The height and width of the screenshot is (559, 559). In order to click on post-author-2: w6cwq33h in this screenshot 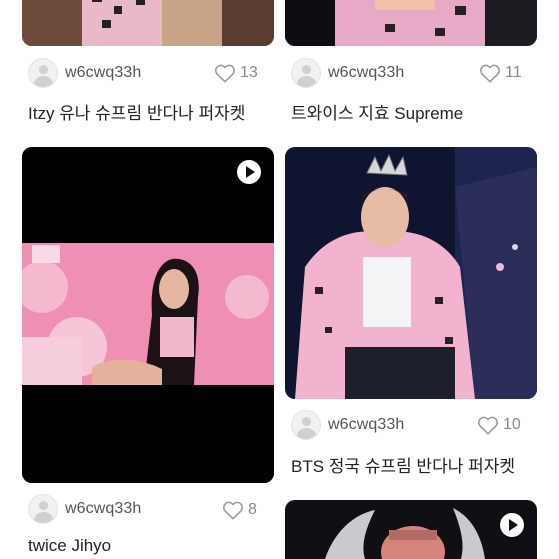, I will do `click(347, 73)`.